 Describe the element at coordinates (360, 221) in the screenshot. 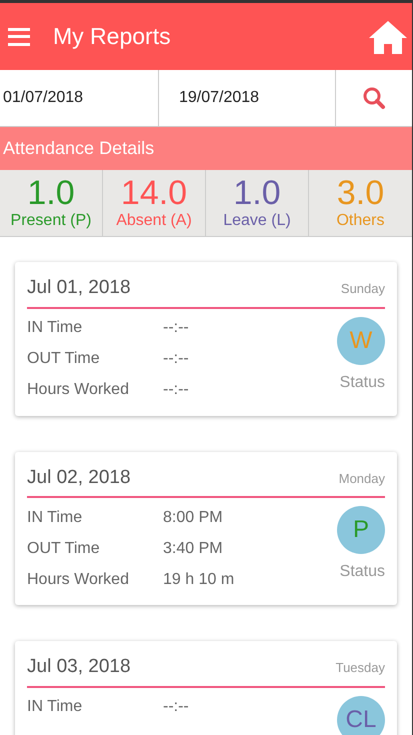

I see `summary-label: Others` at that location.